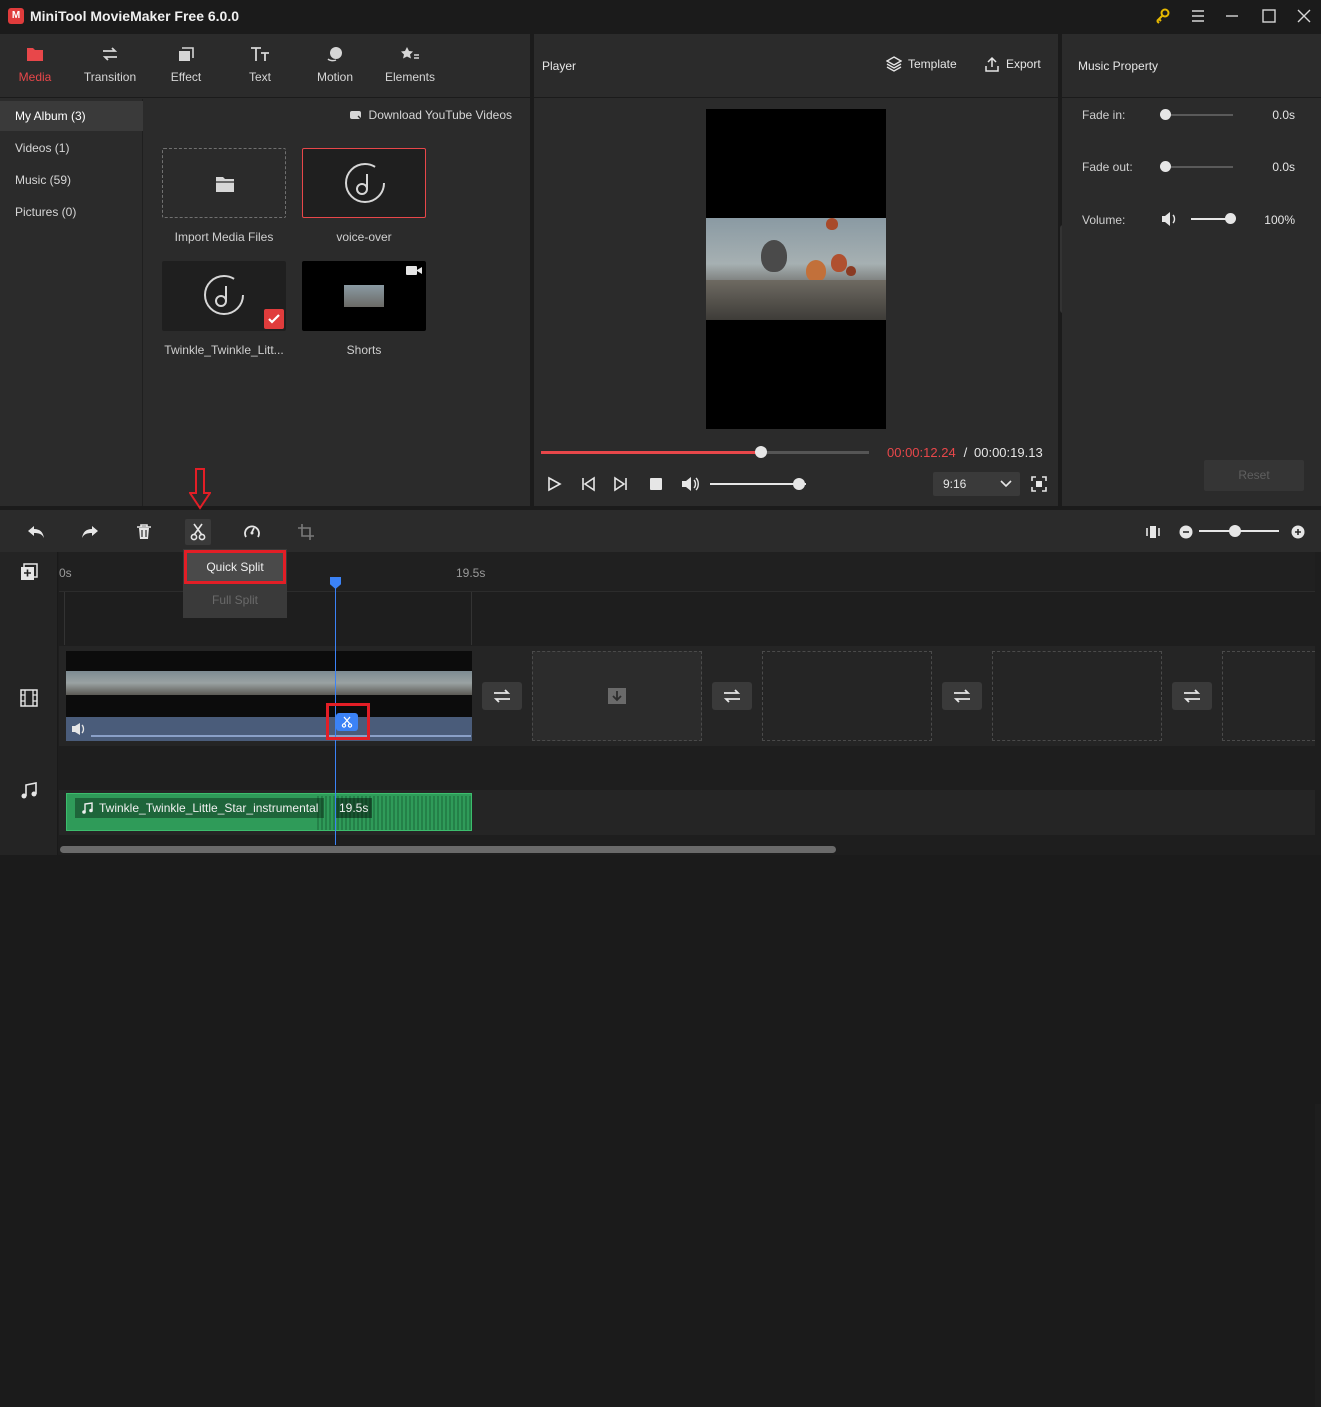  I want to click on previous-frame-icon, so click(588, 484).